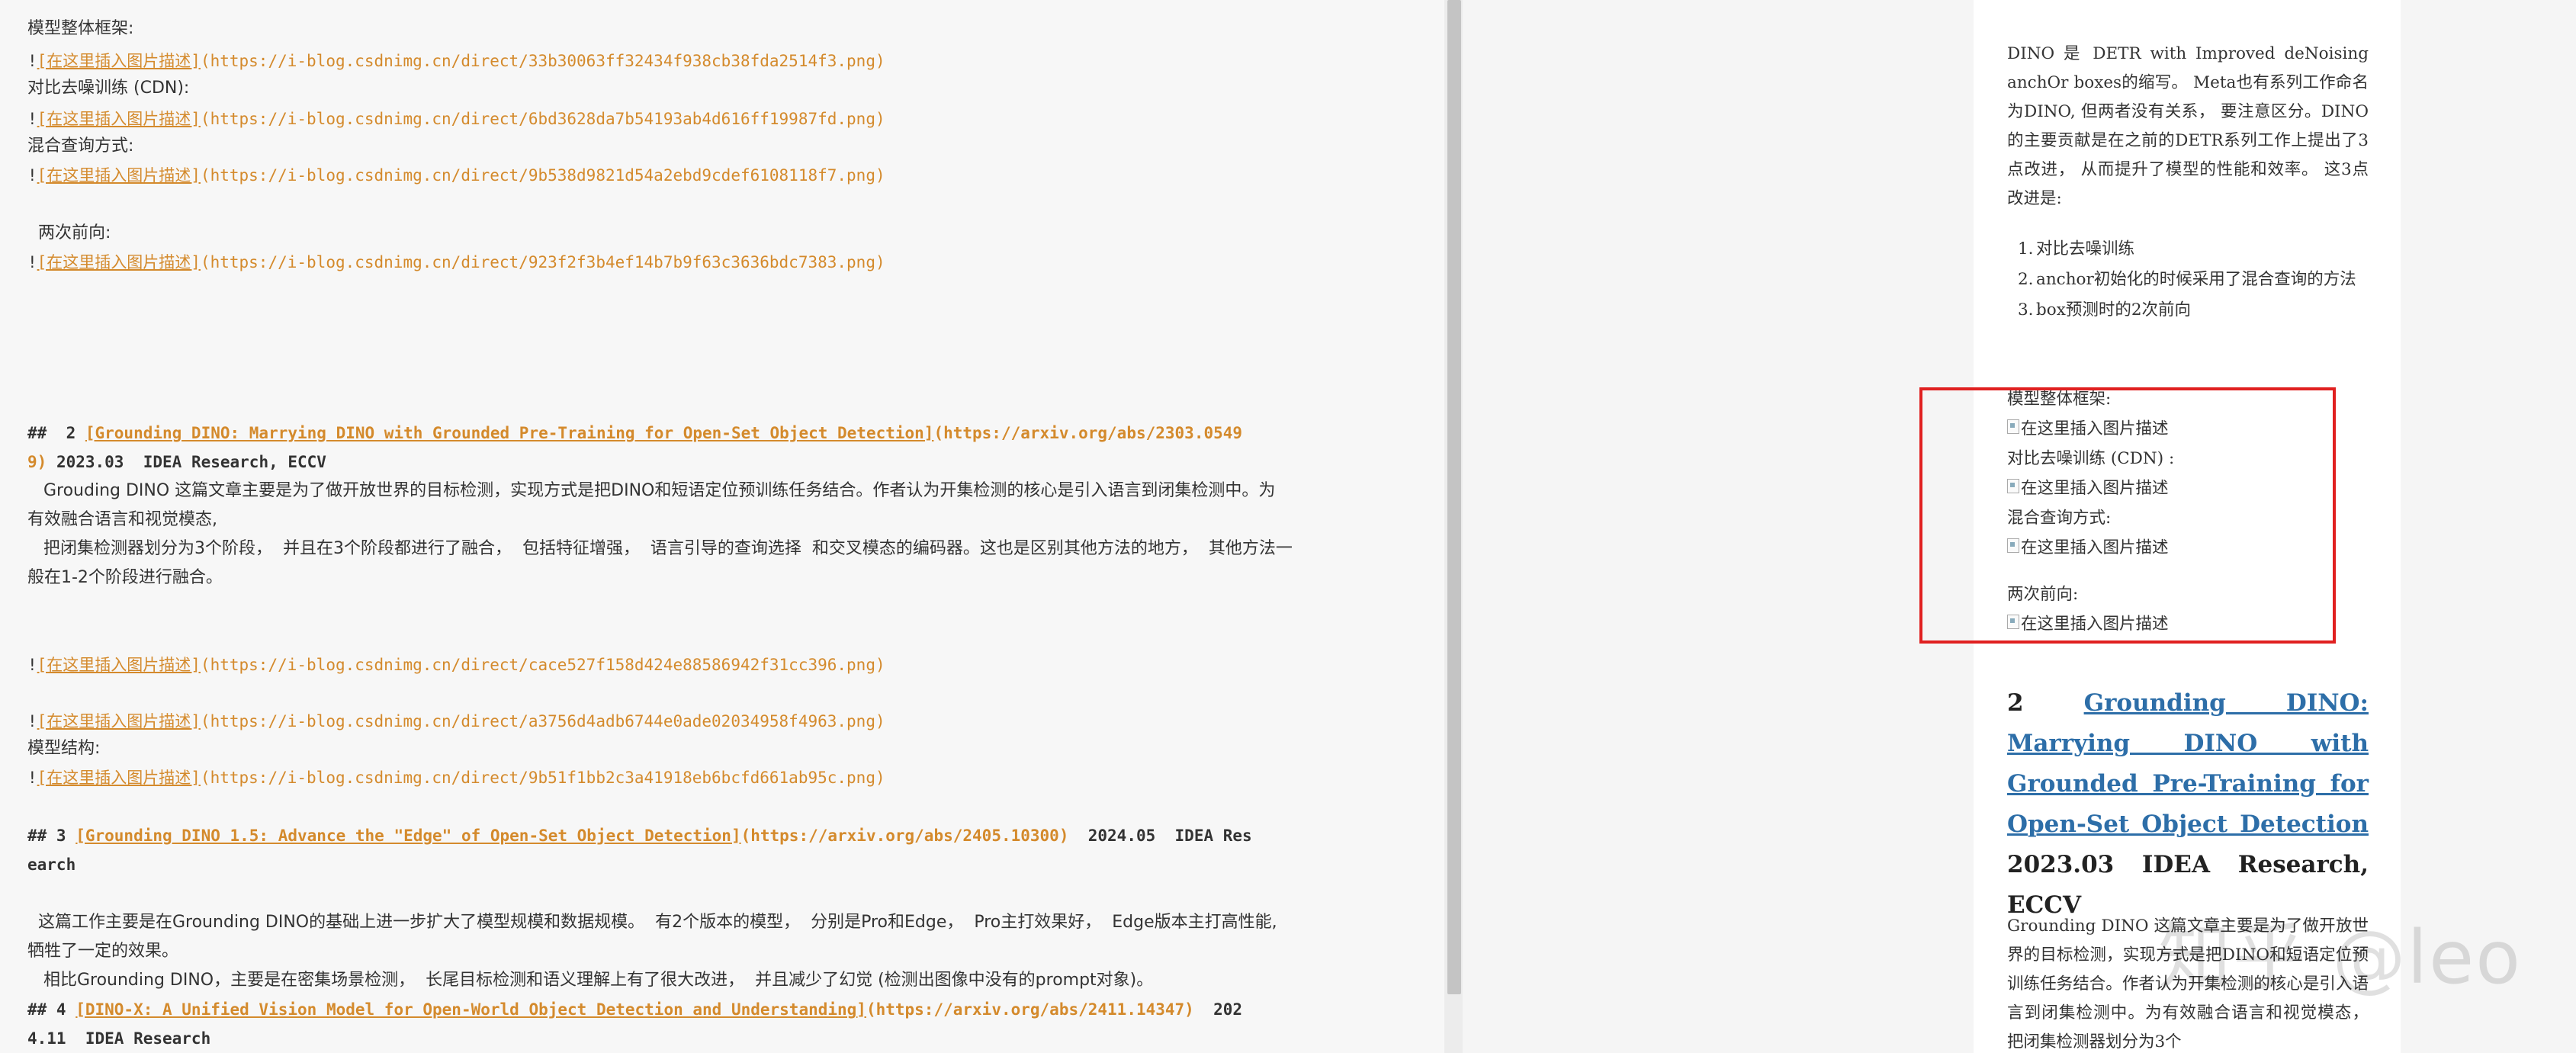 The width and height of the screenshot is (2576, 1053). I want to click on editor-line: 牺牲了一定的效果。, so click(102, 951).